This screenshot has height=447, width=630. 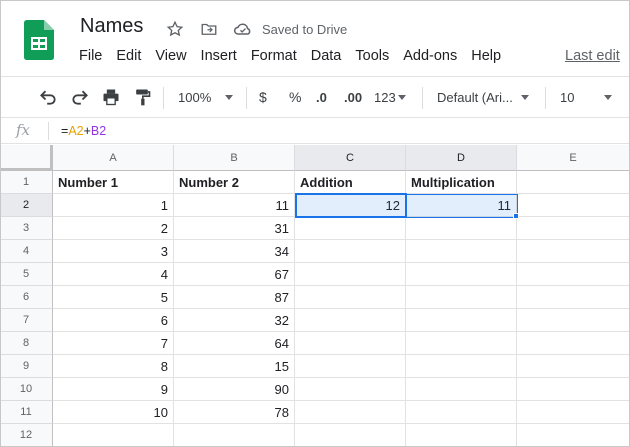 What do you see at coordinates (390, 97) in the screenshot?
I see `more-formats-select: 123` at bounding box center [390, 97].